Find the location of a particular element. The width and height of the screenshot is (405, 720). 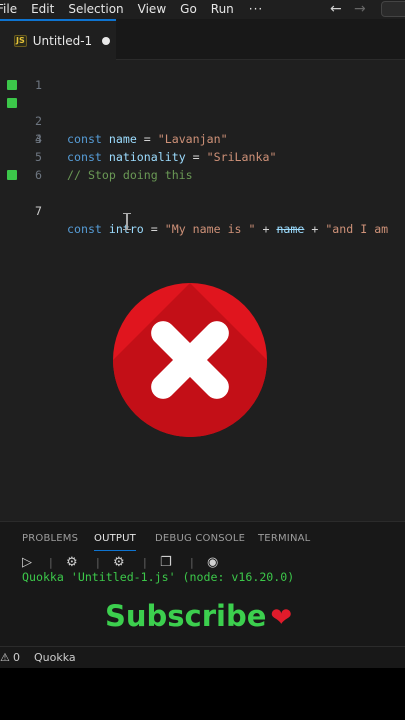

string-literal: "and I am is located at coordinates (357, 229).